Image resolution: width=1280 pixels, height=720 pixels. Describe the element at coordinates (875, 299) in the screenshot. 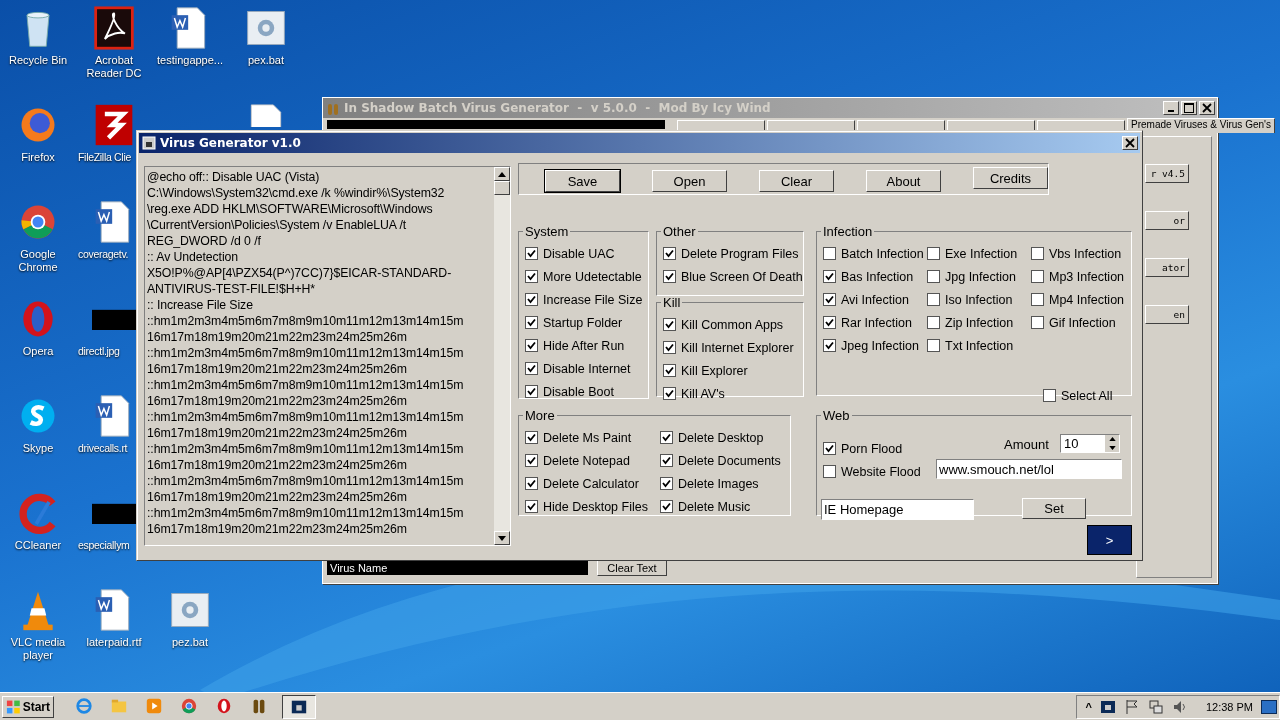

I see `option-checkbox: Avi Infection` at that location.